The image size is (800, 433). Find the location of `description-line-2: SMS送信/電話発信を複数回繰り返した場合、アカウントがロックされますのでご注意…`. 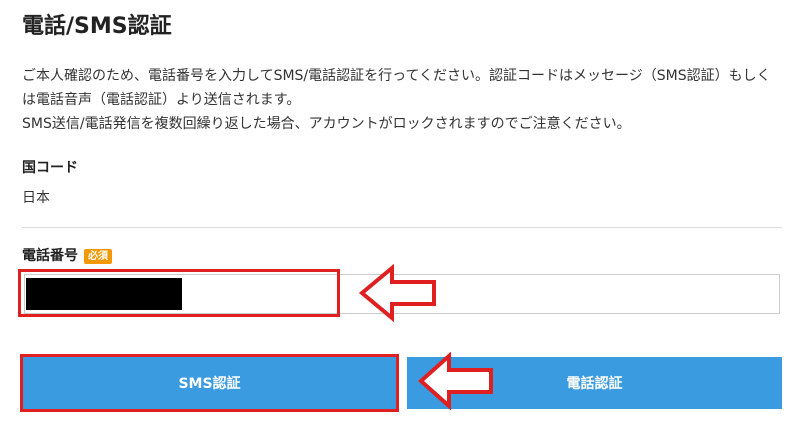

description-line-2: SMS送信/電話発信を複数回繰り返した場合、アカウントがロックされますのでご注意… is located at coordinates (326, 124).